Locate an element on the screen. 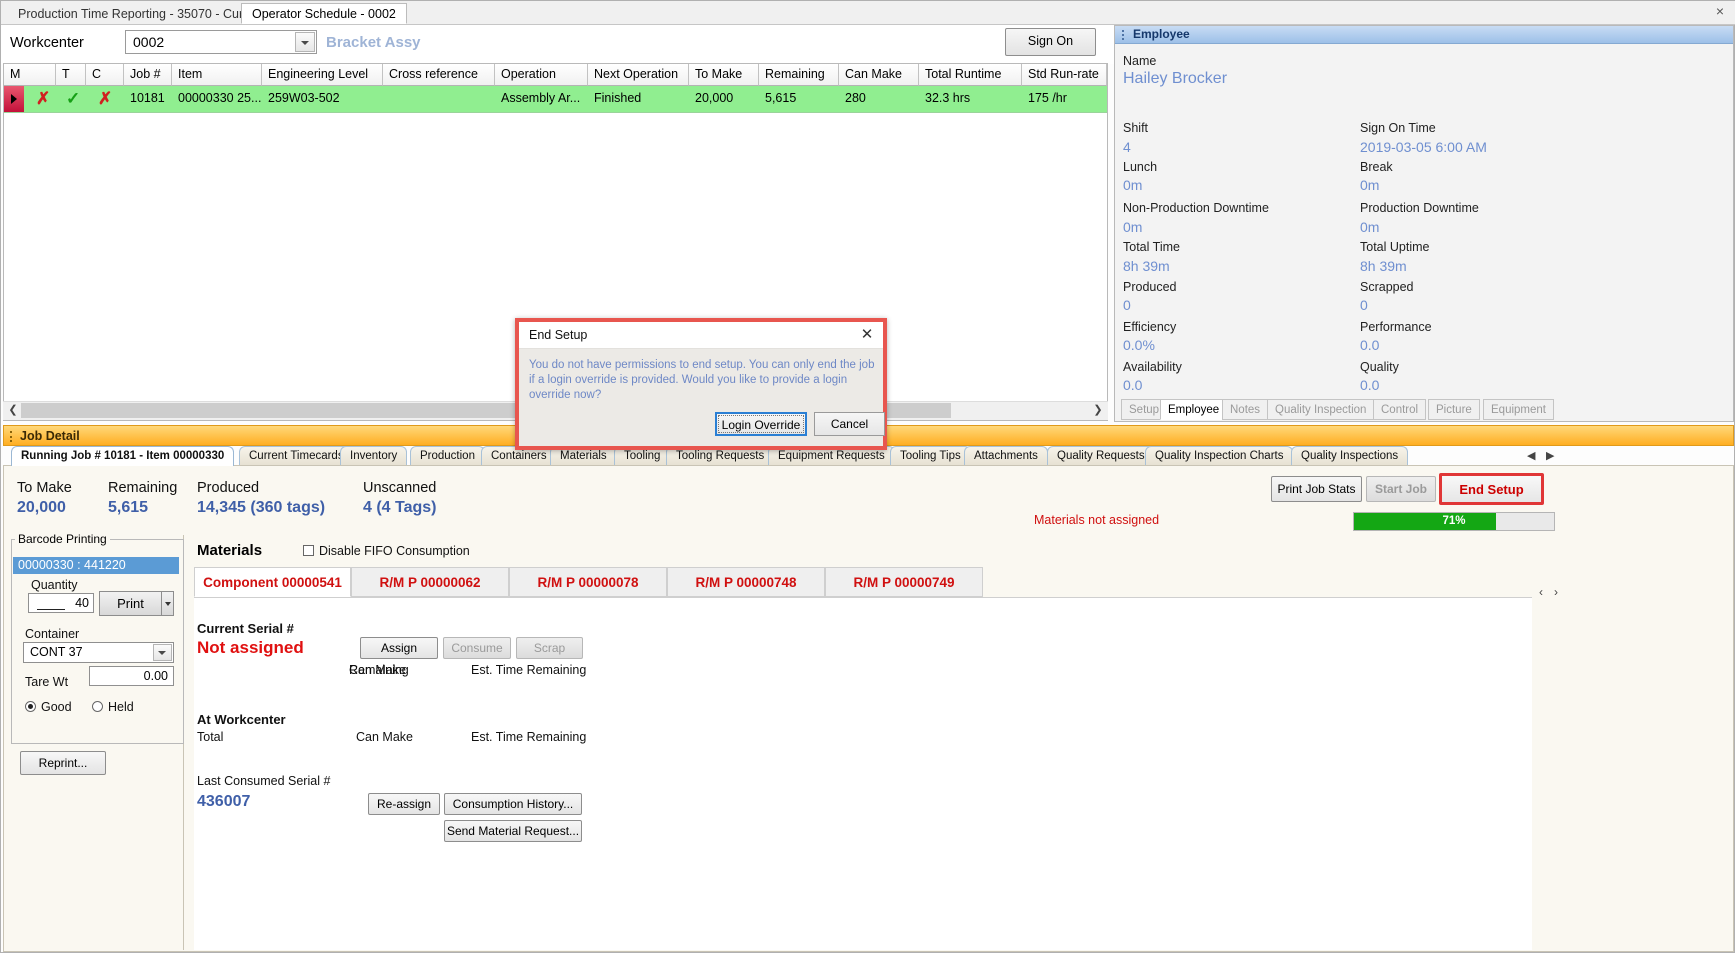  tab-running-job: Running Job # 10181 - Item 00000330 is located at coordinates (123, 456).